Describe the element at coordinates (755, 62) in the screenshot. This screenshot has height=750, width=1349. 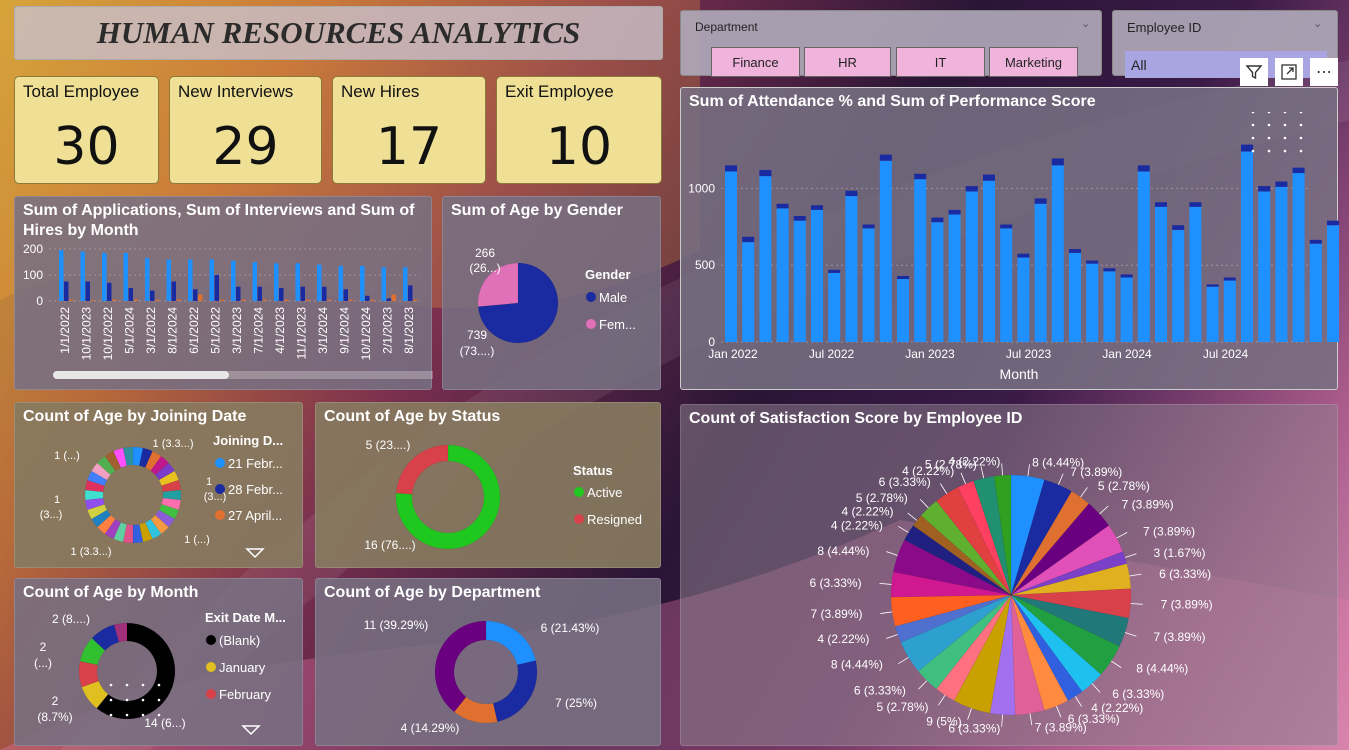
I see `slicer-option-finance: Finance` at that location.